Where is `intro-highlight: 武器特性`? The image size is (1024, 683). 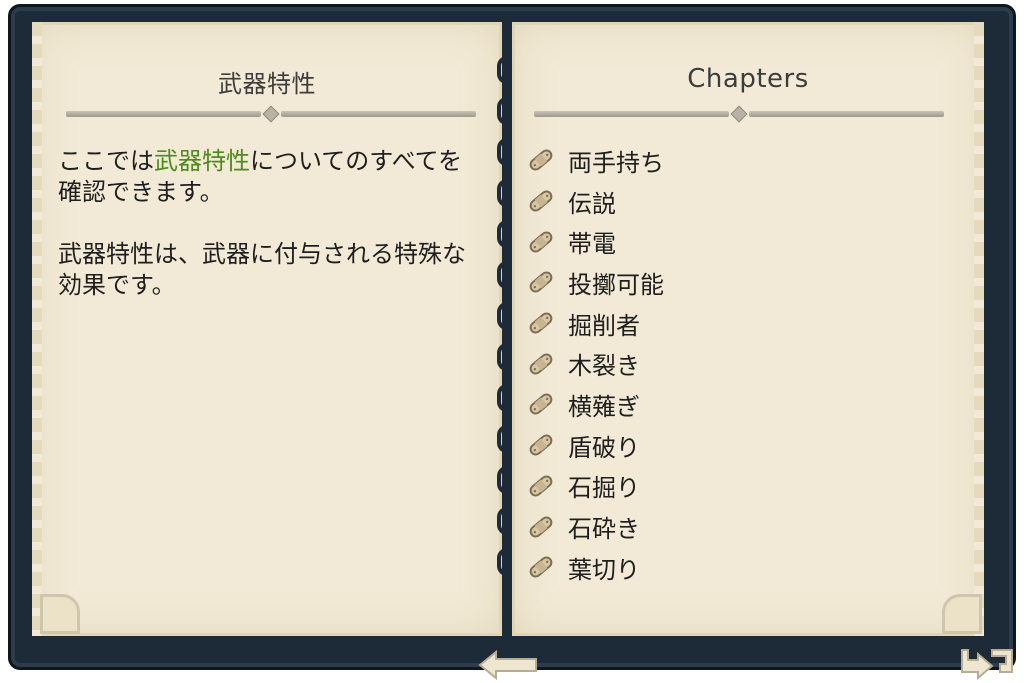 intro-highlight: 武器特性 is located at coordinates (202, 161).